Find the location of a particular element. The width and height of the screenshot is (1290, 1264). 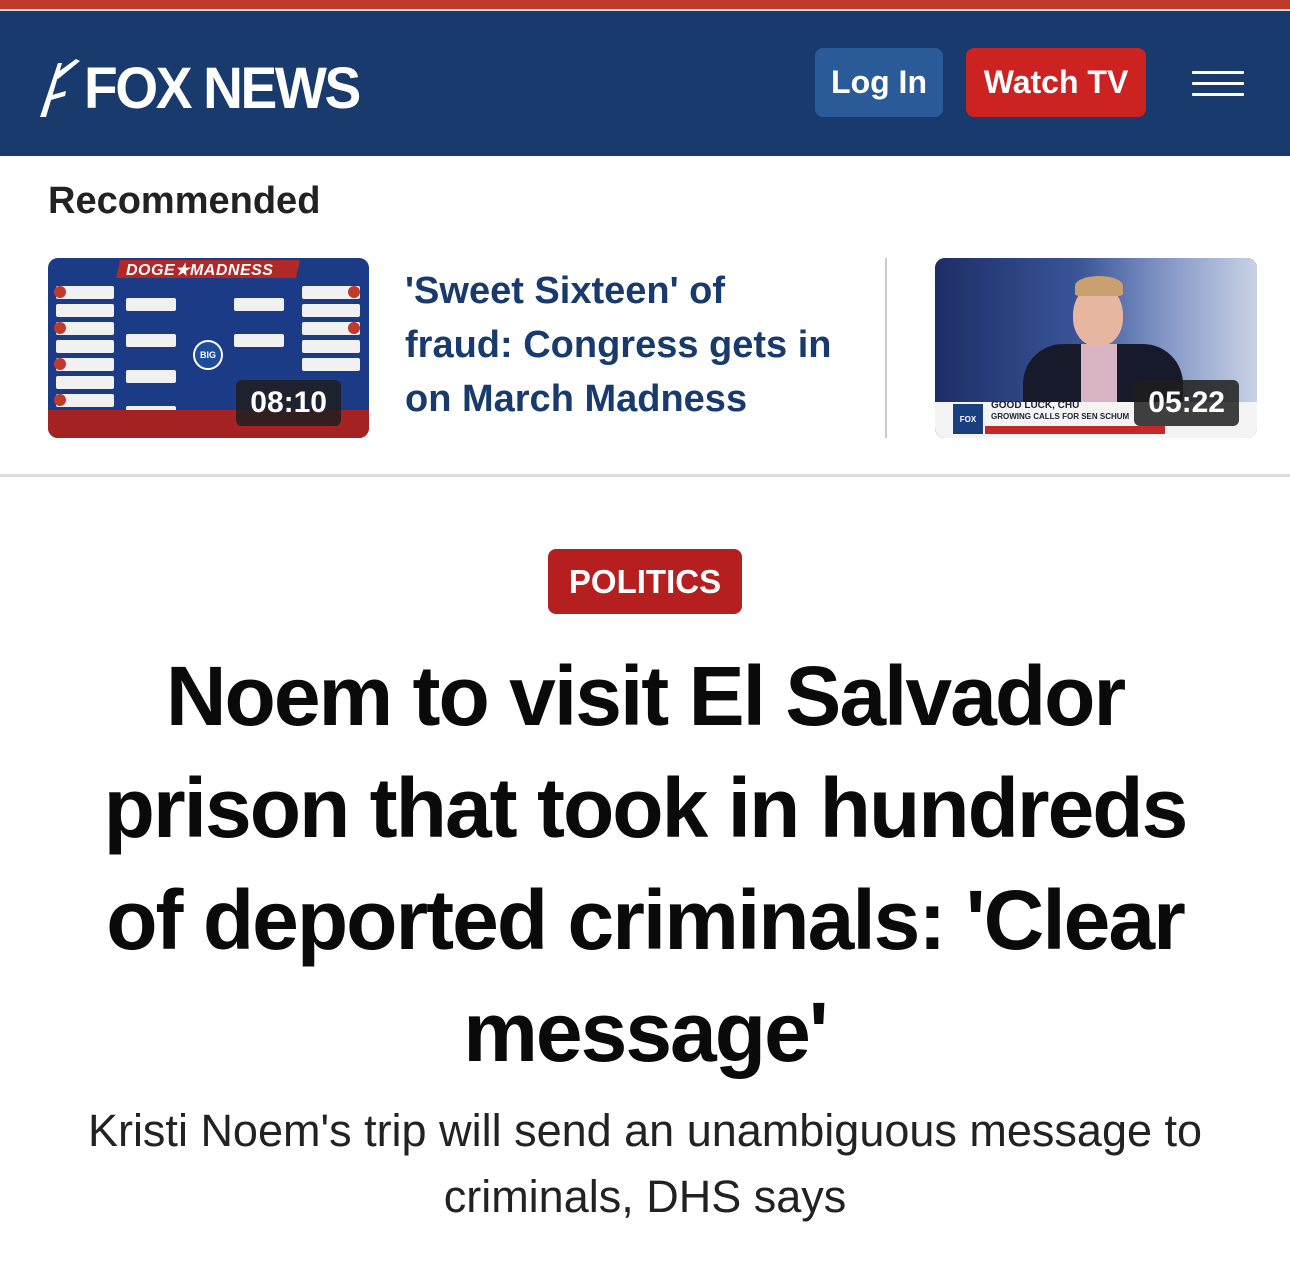

site-header: FOX NEWS Log In Watch TV is located at coordinates (645, 83).